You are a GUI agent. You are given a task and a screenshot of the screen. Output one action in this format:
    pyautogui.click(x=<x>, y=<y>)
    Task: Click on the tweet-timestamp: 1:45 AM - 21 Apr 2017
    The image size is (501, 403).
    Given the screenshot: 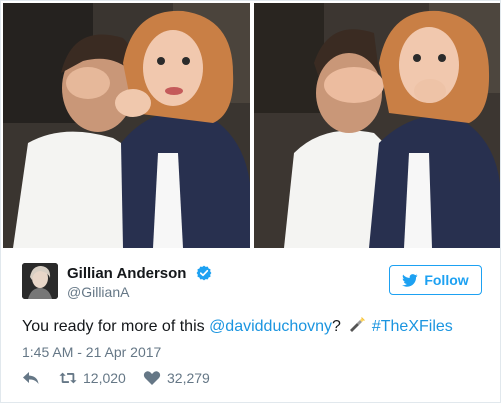 What is the action you would take?
    pyautogui.click(x=91, y=352)
    